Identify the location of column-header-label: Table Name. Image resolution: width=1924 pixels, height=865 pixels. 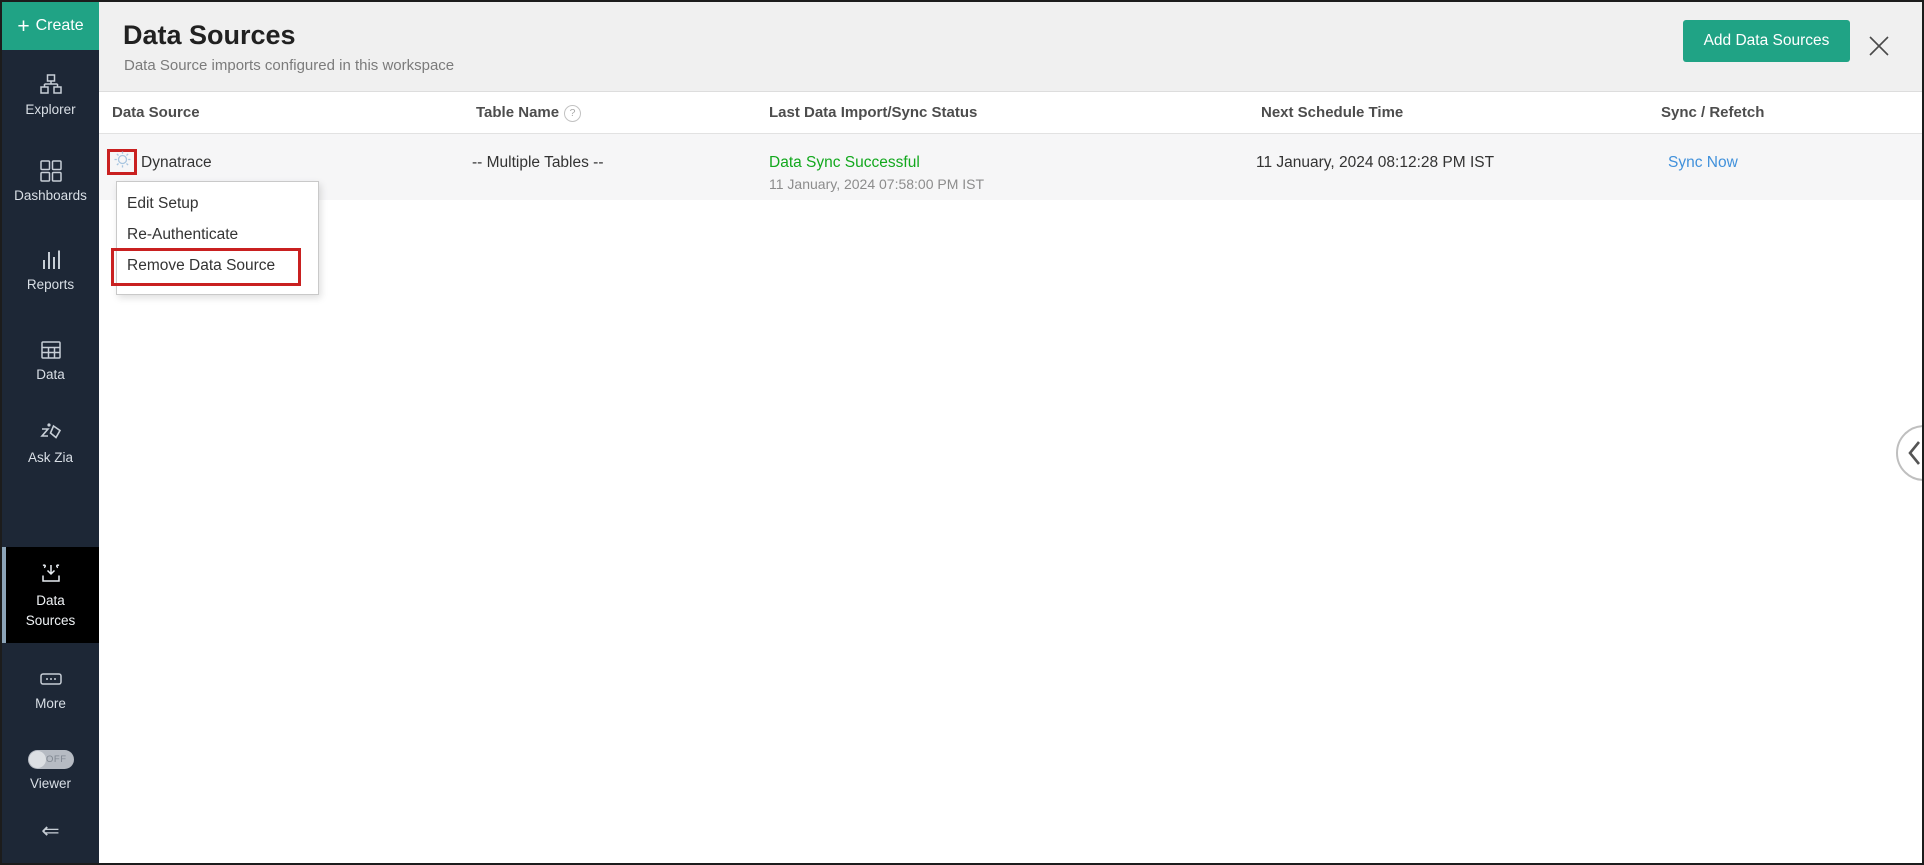
(518, 112).